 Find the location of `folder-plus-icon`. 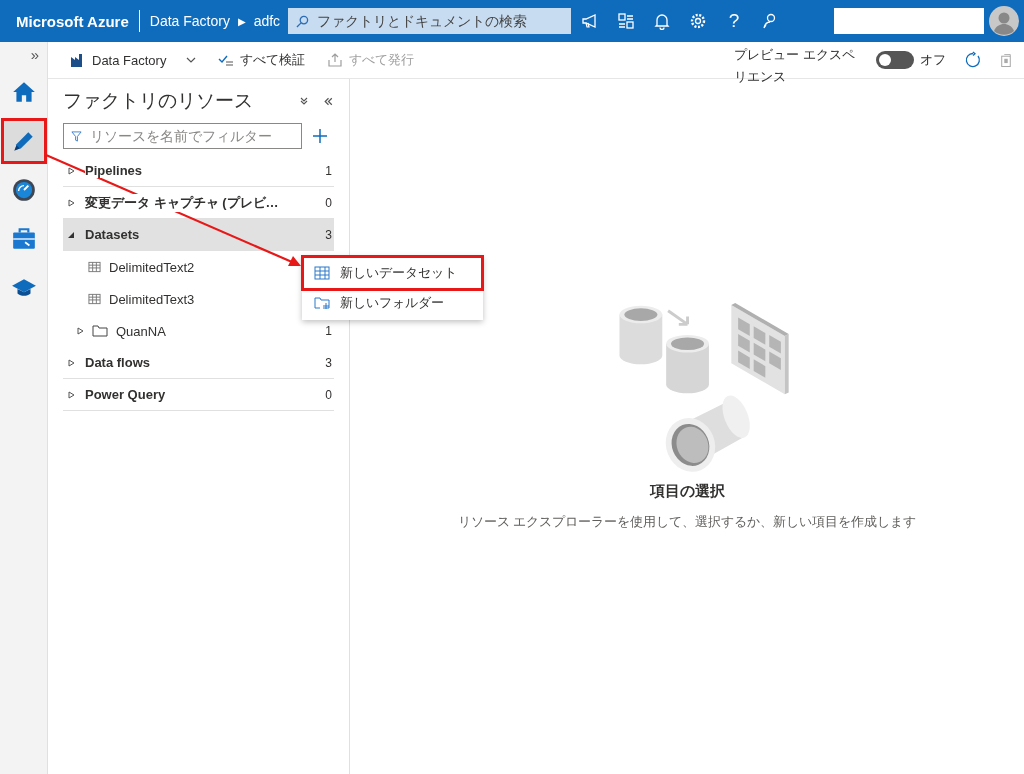

folder-plus-icon is located at coordinates (322, 303).